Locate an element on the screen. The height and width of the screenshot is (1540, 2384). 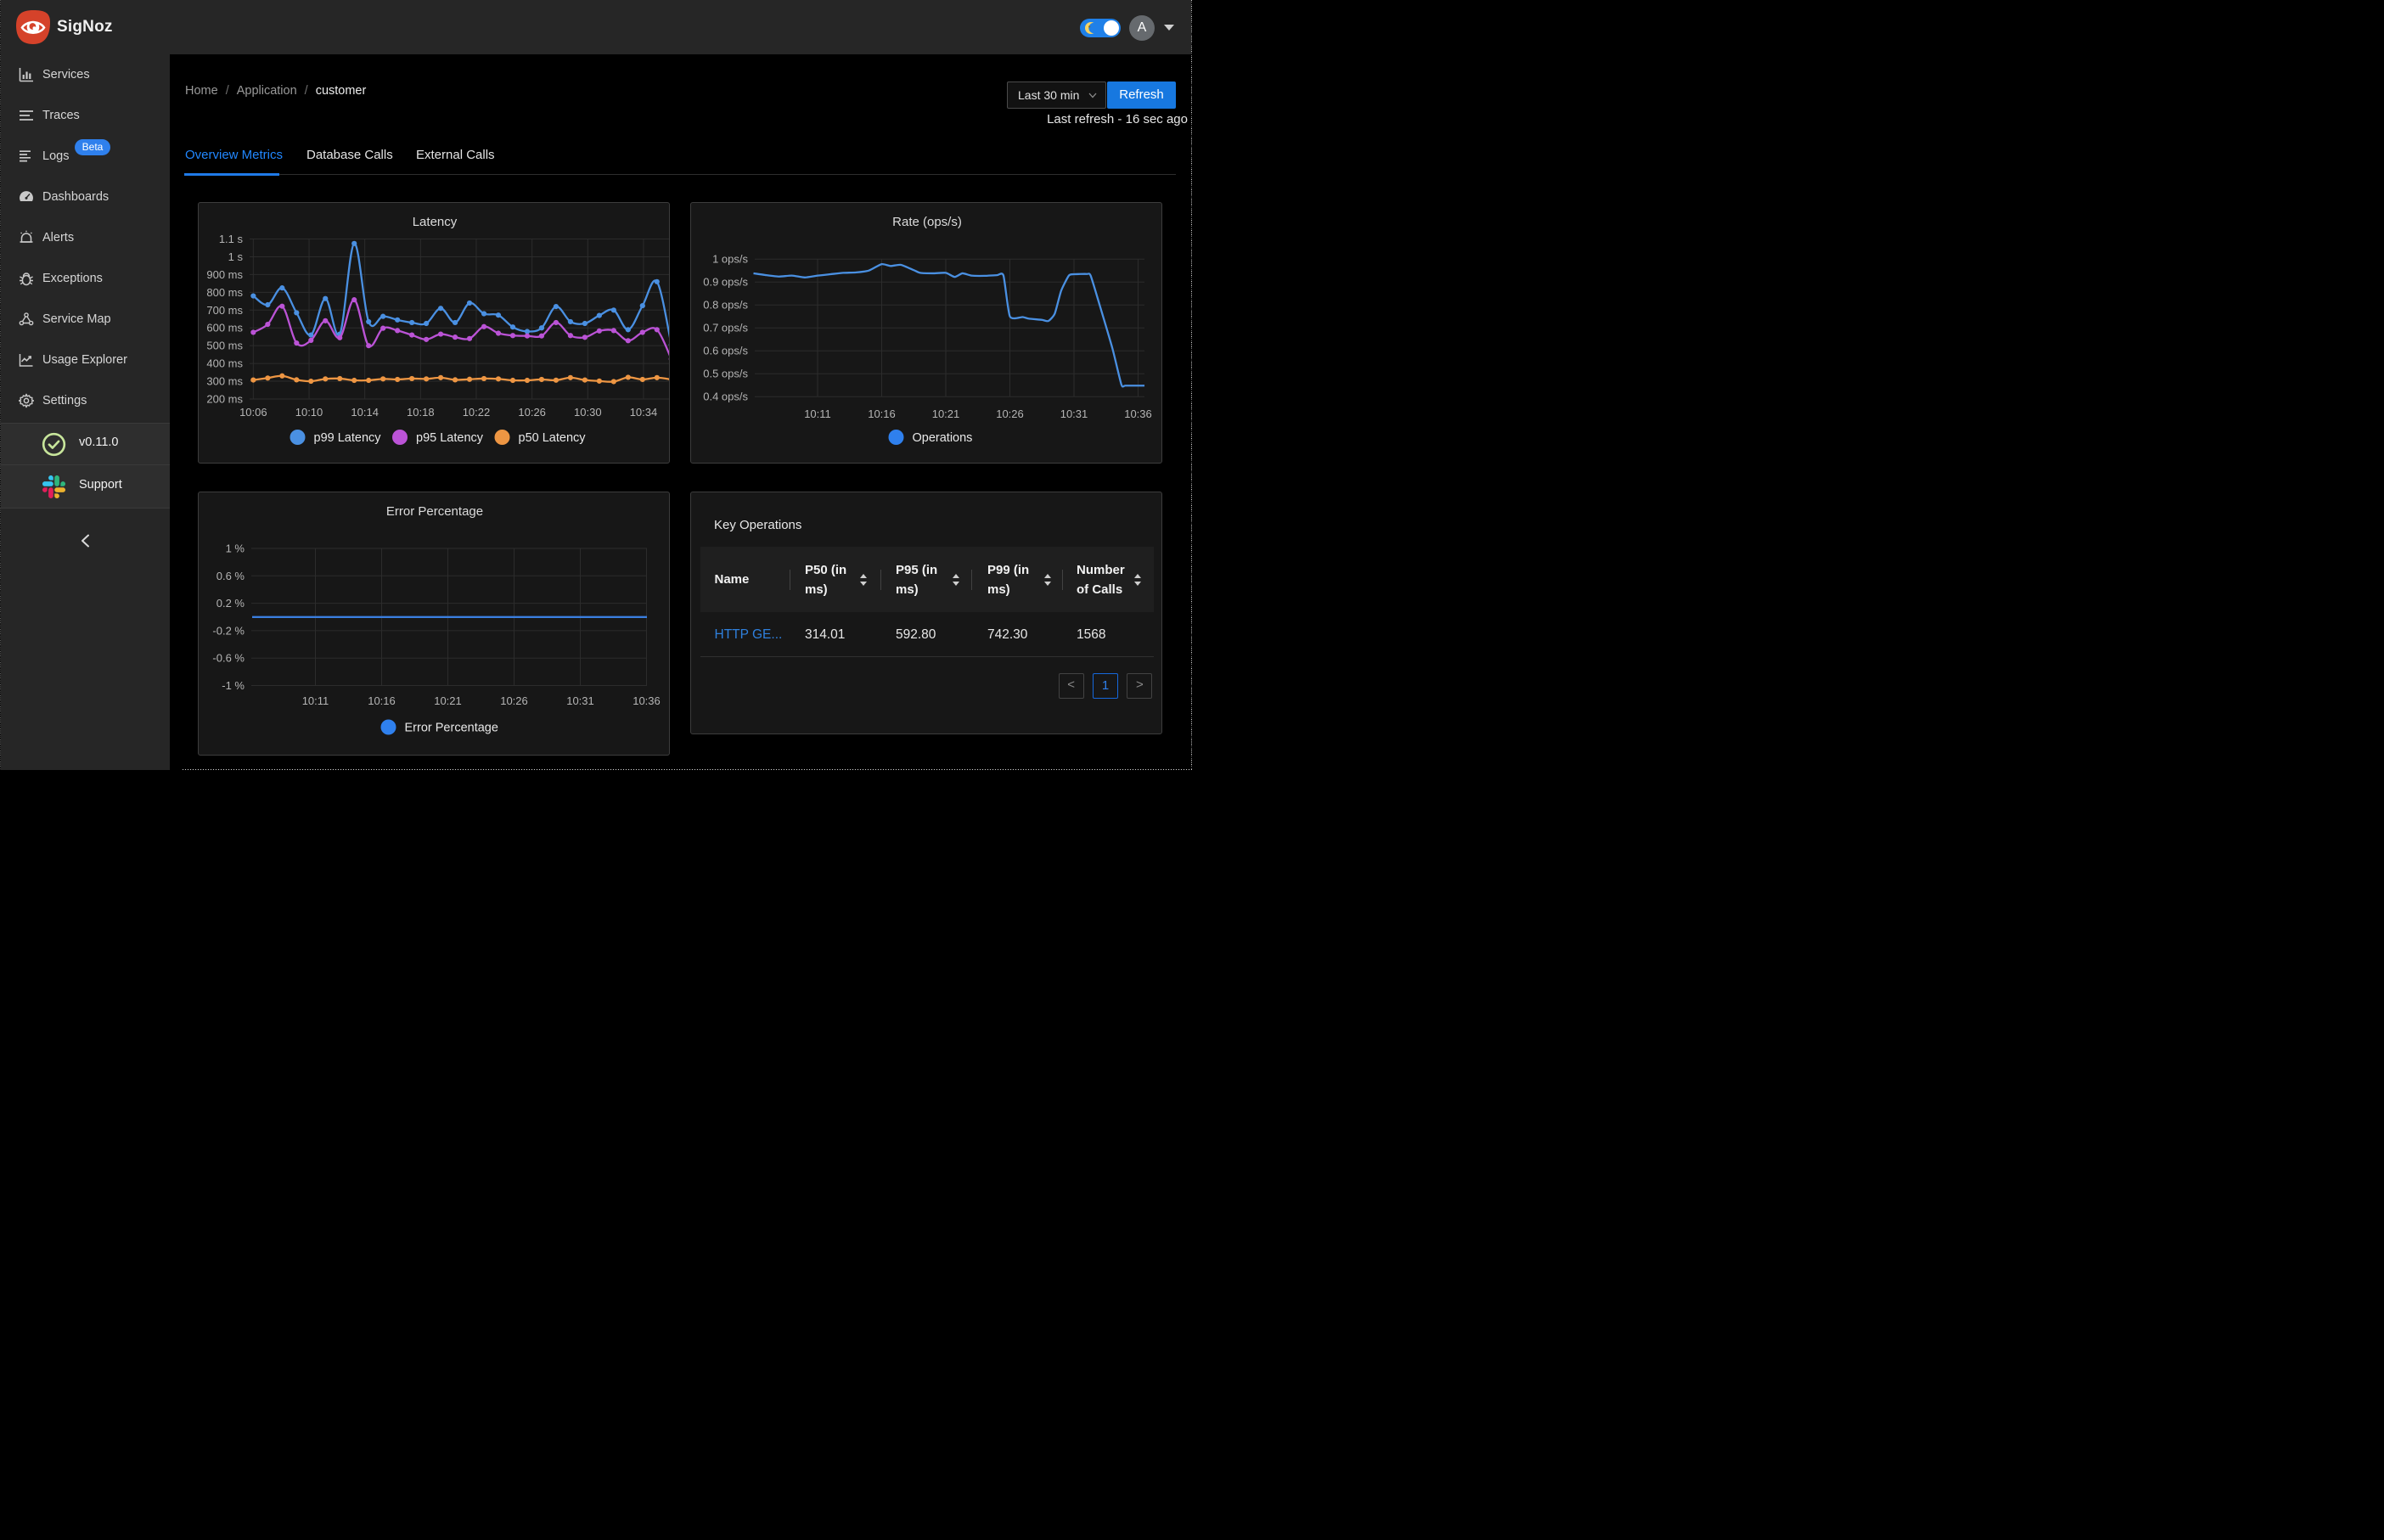
svg-text: -1 % is located at coordinates (233, 685).